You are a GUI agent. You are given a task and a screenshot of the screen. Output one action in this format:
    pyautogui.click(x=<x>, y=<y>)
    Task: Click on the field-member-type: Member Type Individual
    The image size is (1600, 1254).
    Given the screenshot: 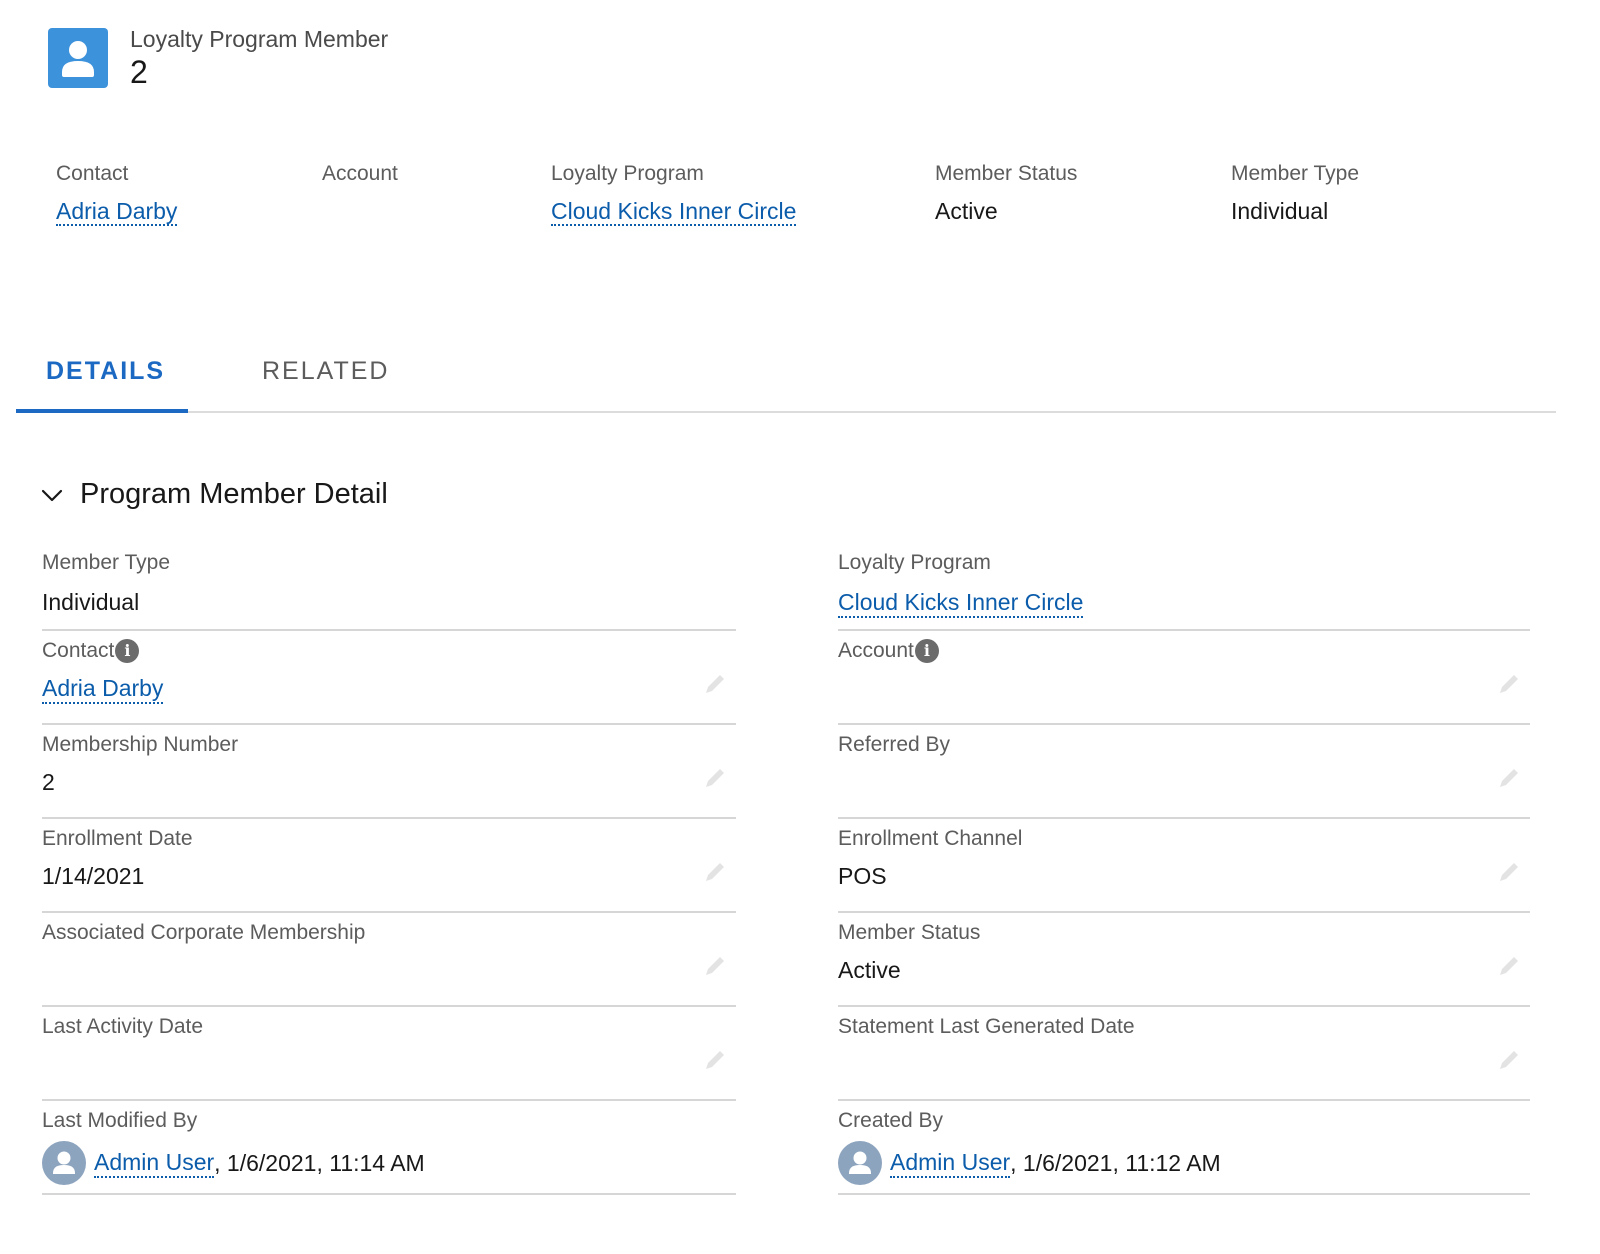 What is the action you would take?
    pyautogui.click(x=389, y=588)
    